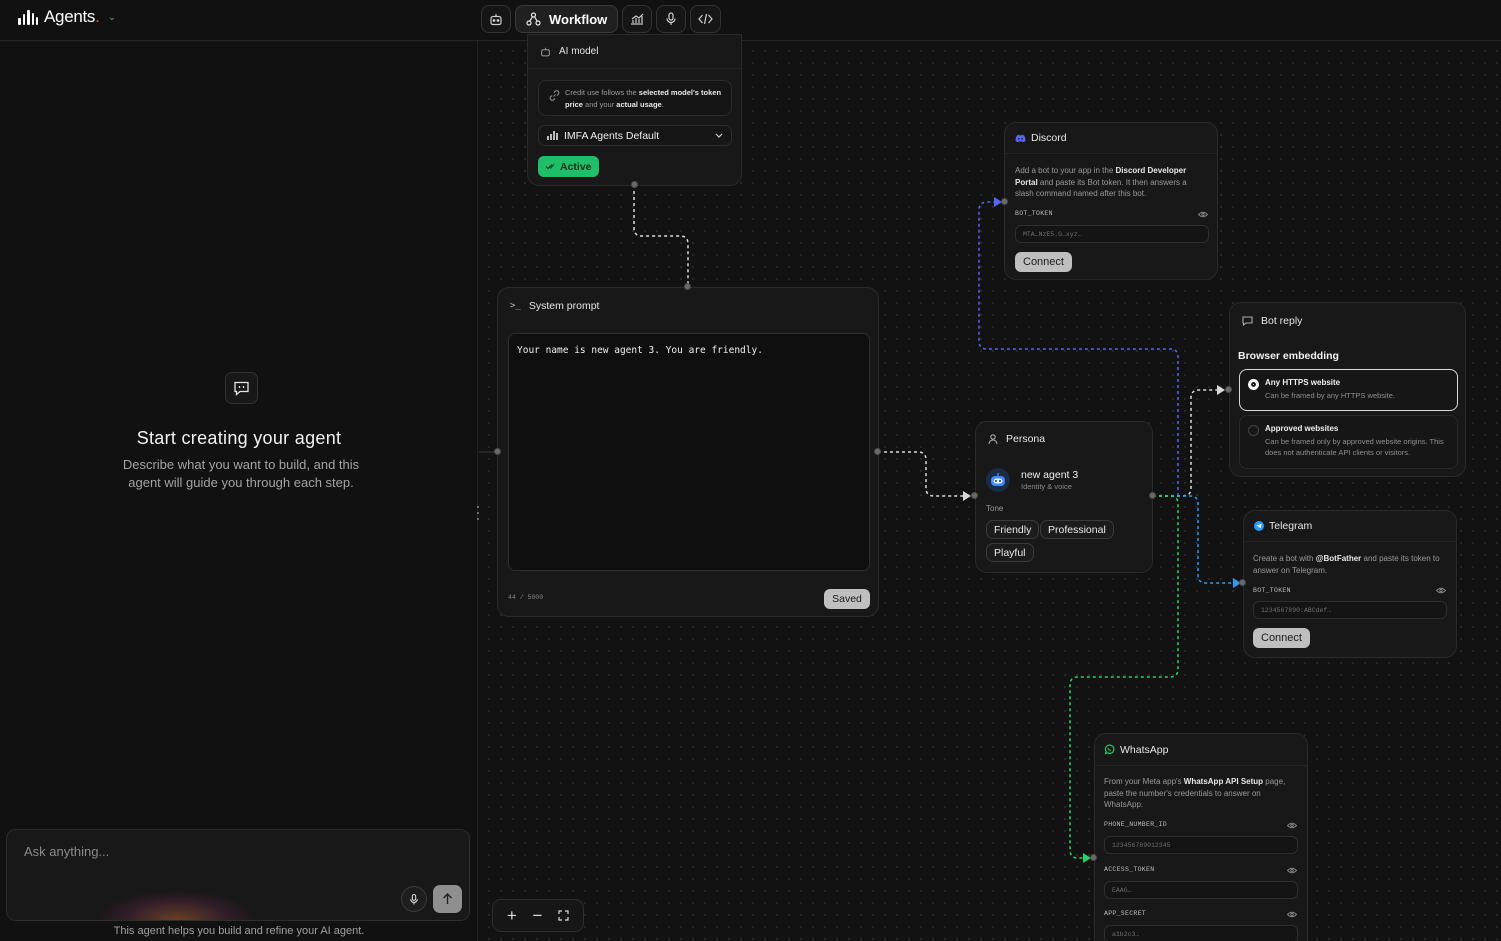 The height and width of the screenshot is (941, 1501). I want to click on chart-icon, so click(637, 19).